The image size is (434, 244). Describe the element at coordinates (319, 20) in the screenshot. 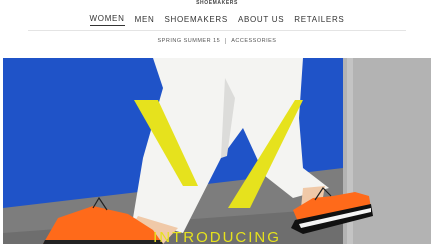

I see `nav-item-retailers: RETAILERS` at that location.